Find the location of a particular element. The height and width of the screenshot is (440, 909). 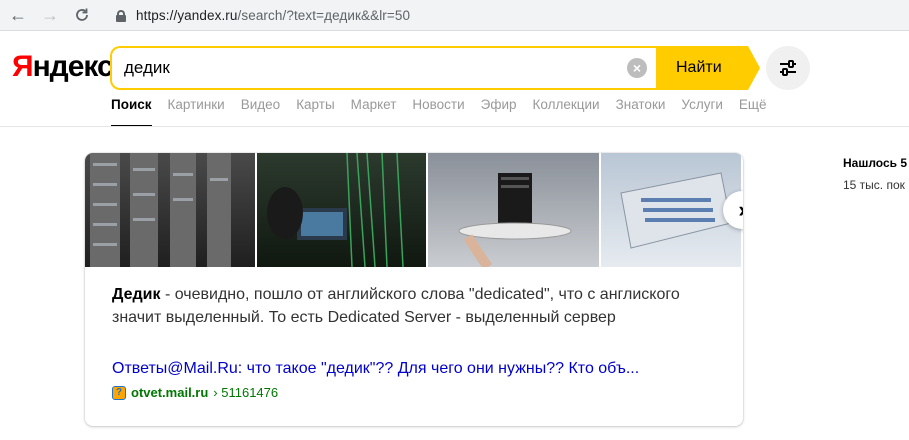

tabs-divider is located at coordinates (454, 126).